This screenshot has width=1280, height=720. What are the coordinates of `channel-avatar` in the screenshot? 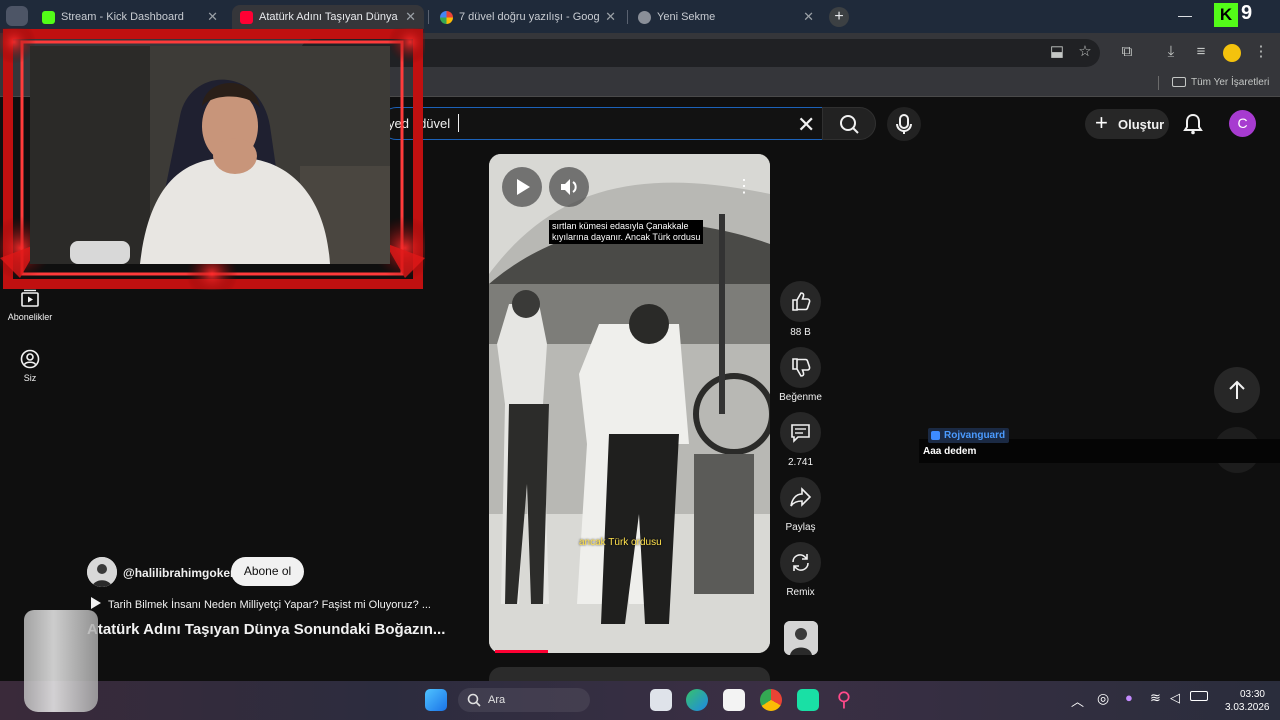 It's located at (102, 572).